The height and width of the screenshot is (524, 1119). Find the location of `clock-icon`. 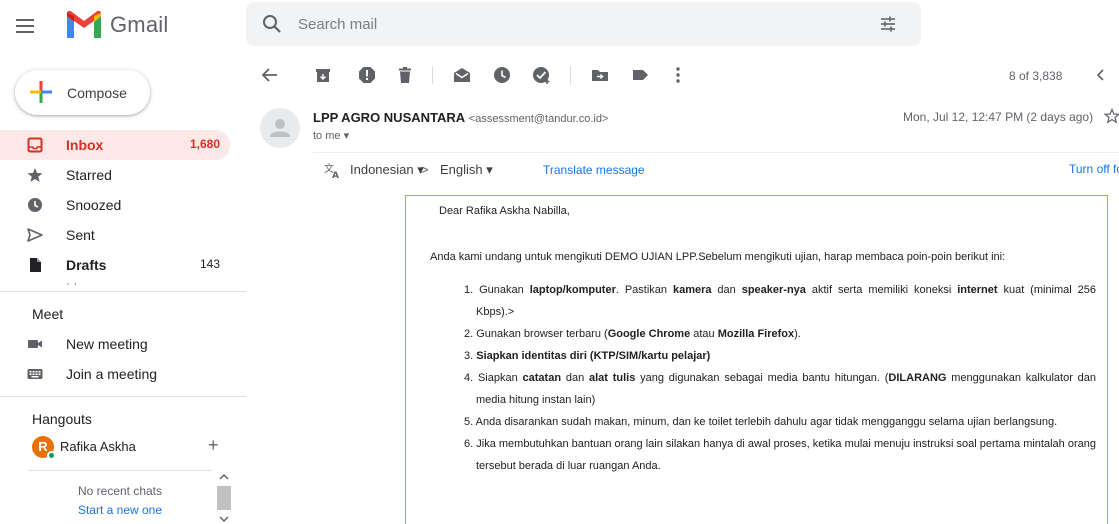

clock-icon is located at coordinates (35, 205).